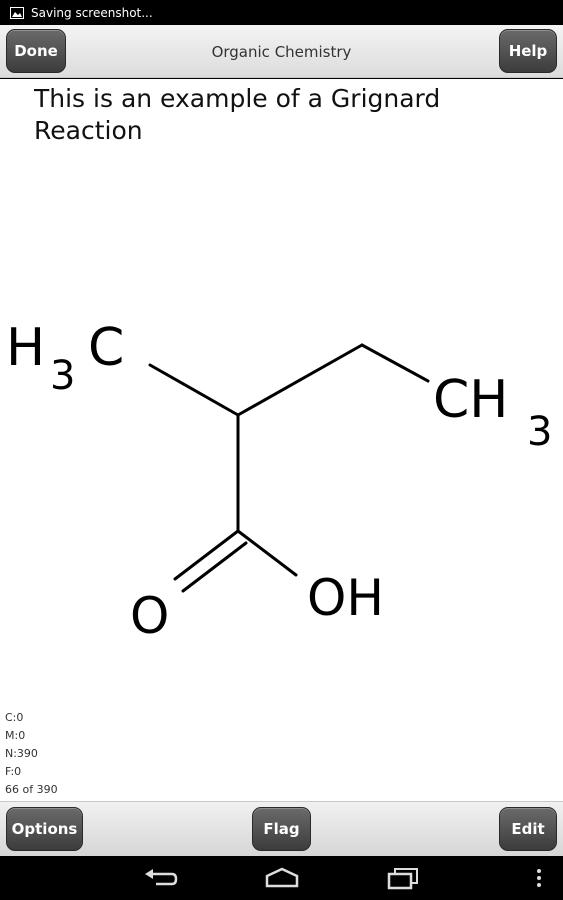 The width and height of the screenshot is (563, 900). Describe the element at coordinates (345, 598) in the screenshot. I see `label-hydroxyl: OH` at that location.